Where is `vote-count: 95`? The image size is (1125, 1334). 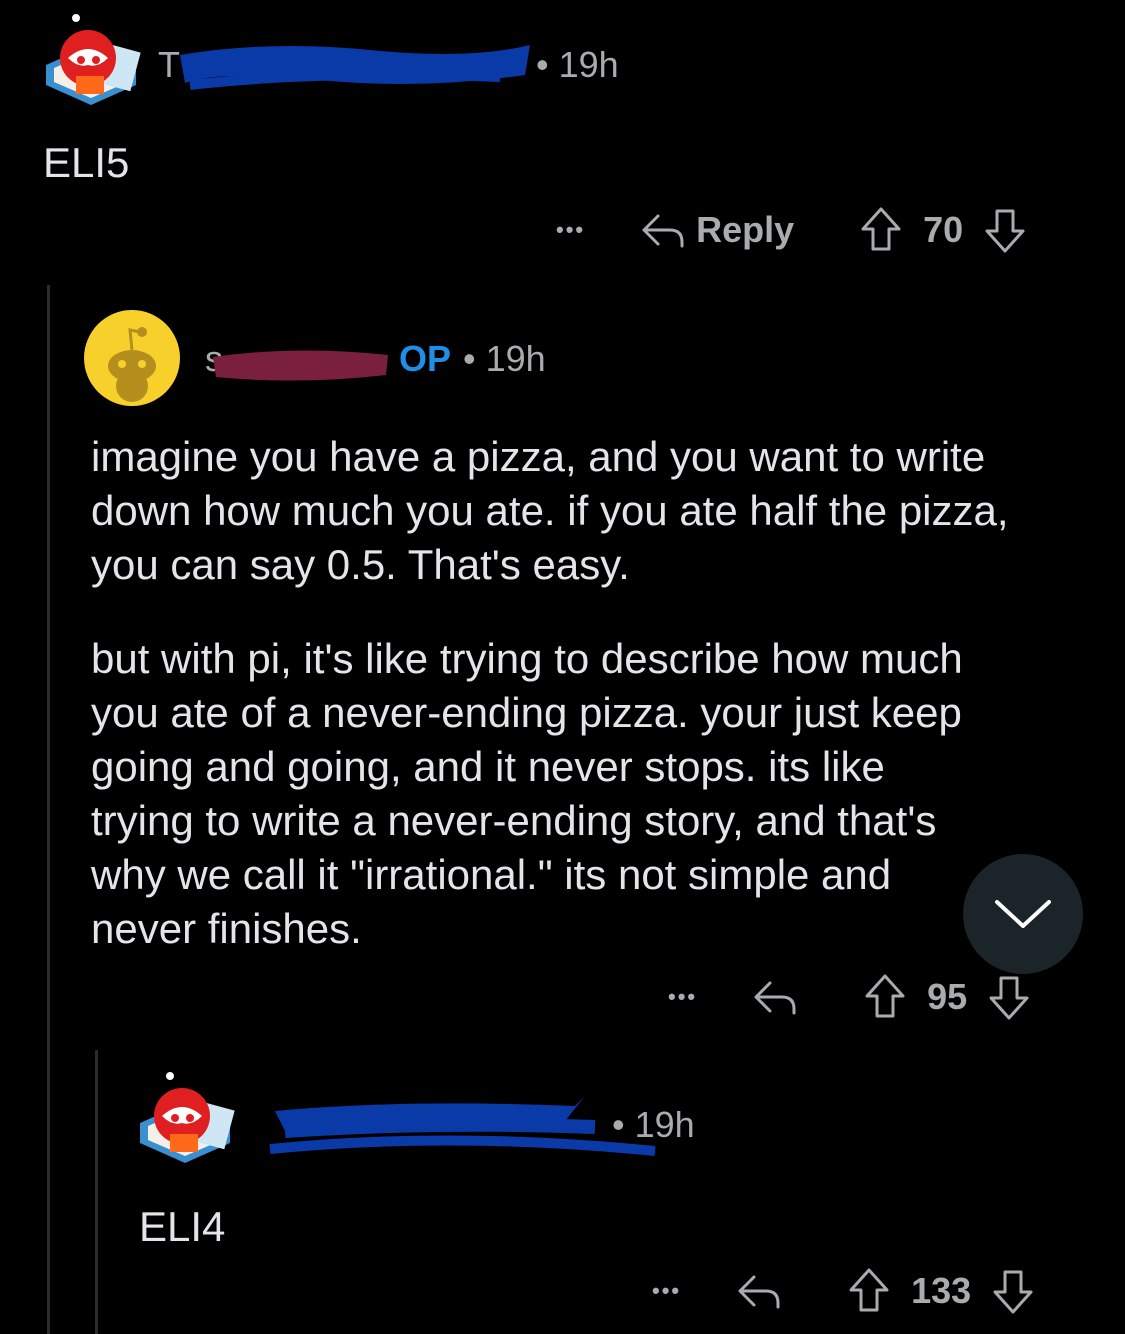
vote-count: 95 is located at coordinates (947, 996).